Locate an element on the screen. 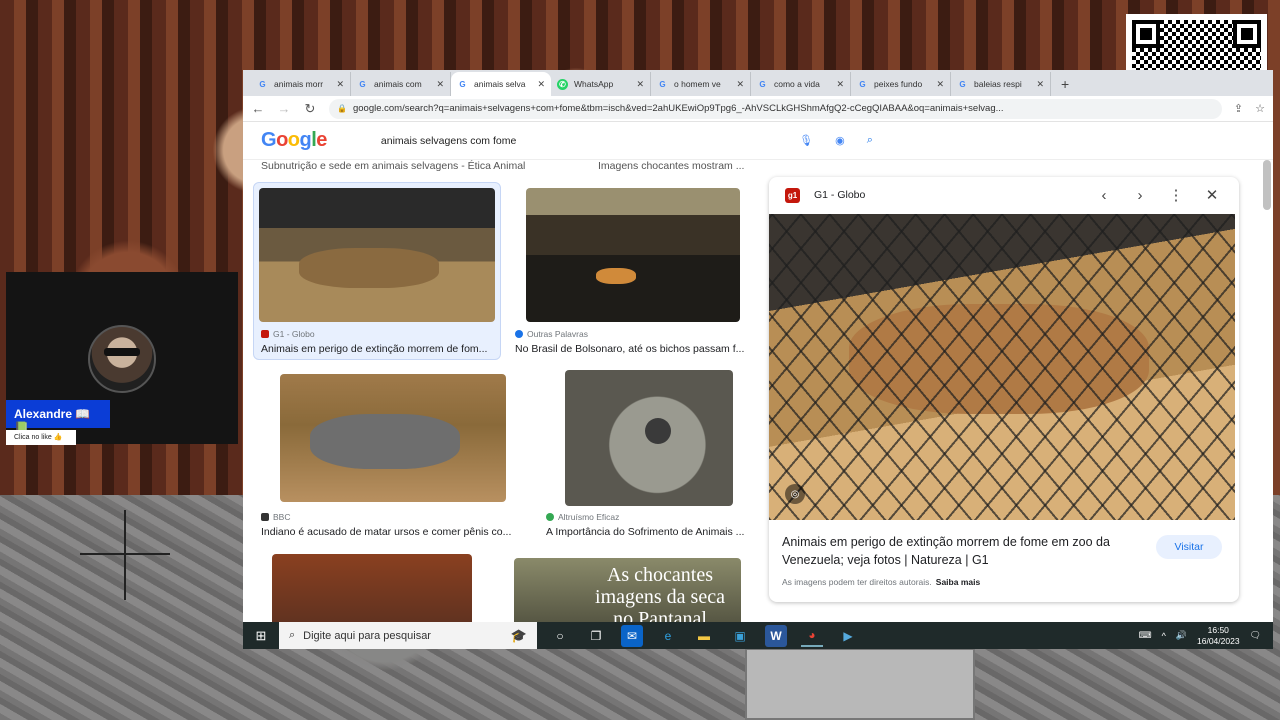 The image size is (1280, 720). clock: 16:50 16/04/2023 is located at coordinates (1218, 636).